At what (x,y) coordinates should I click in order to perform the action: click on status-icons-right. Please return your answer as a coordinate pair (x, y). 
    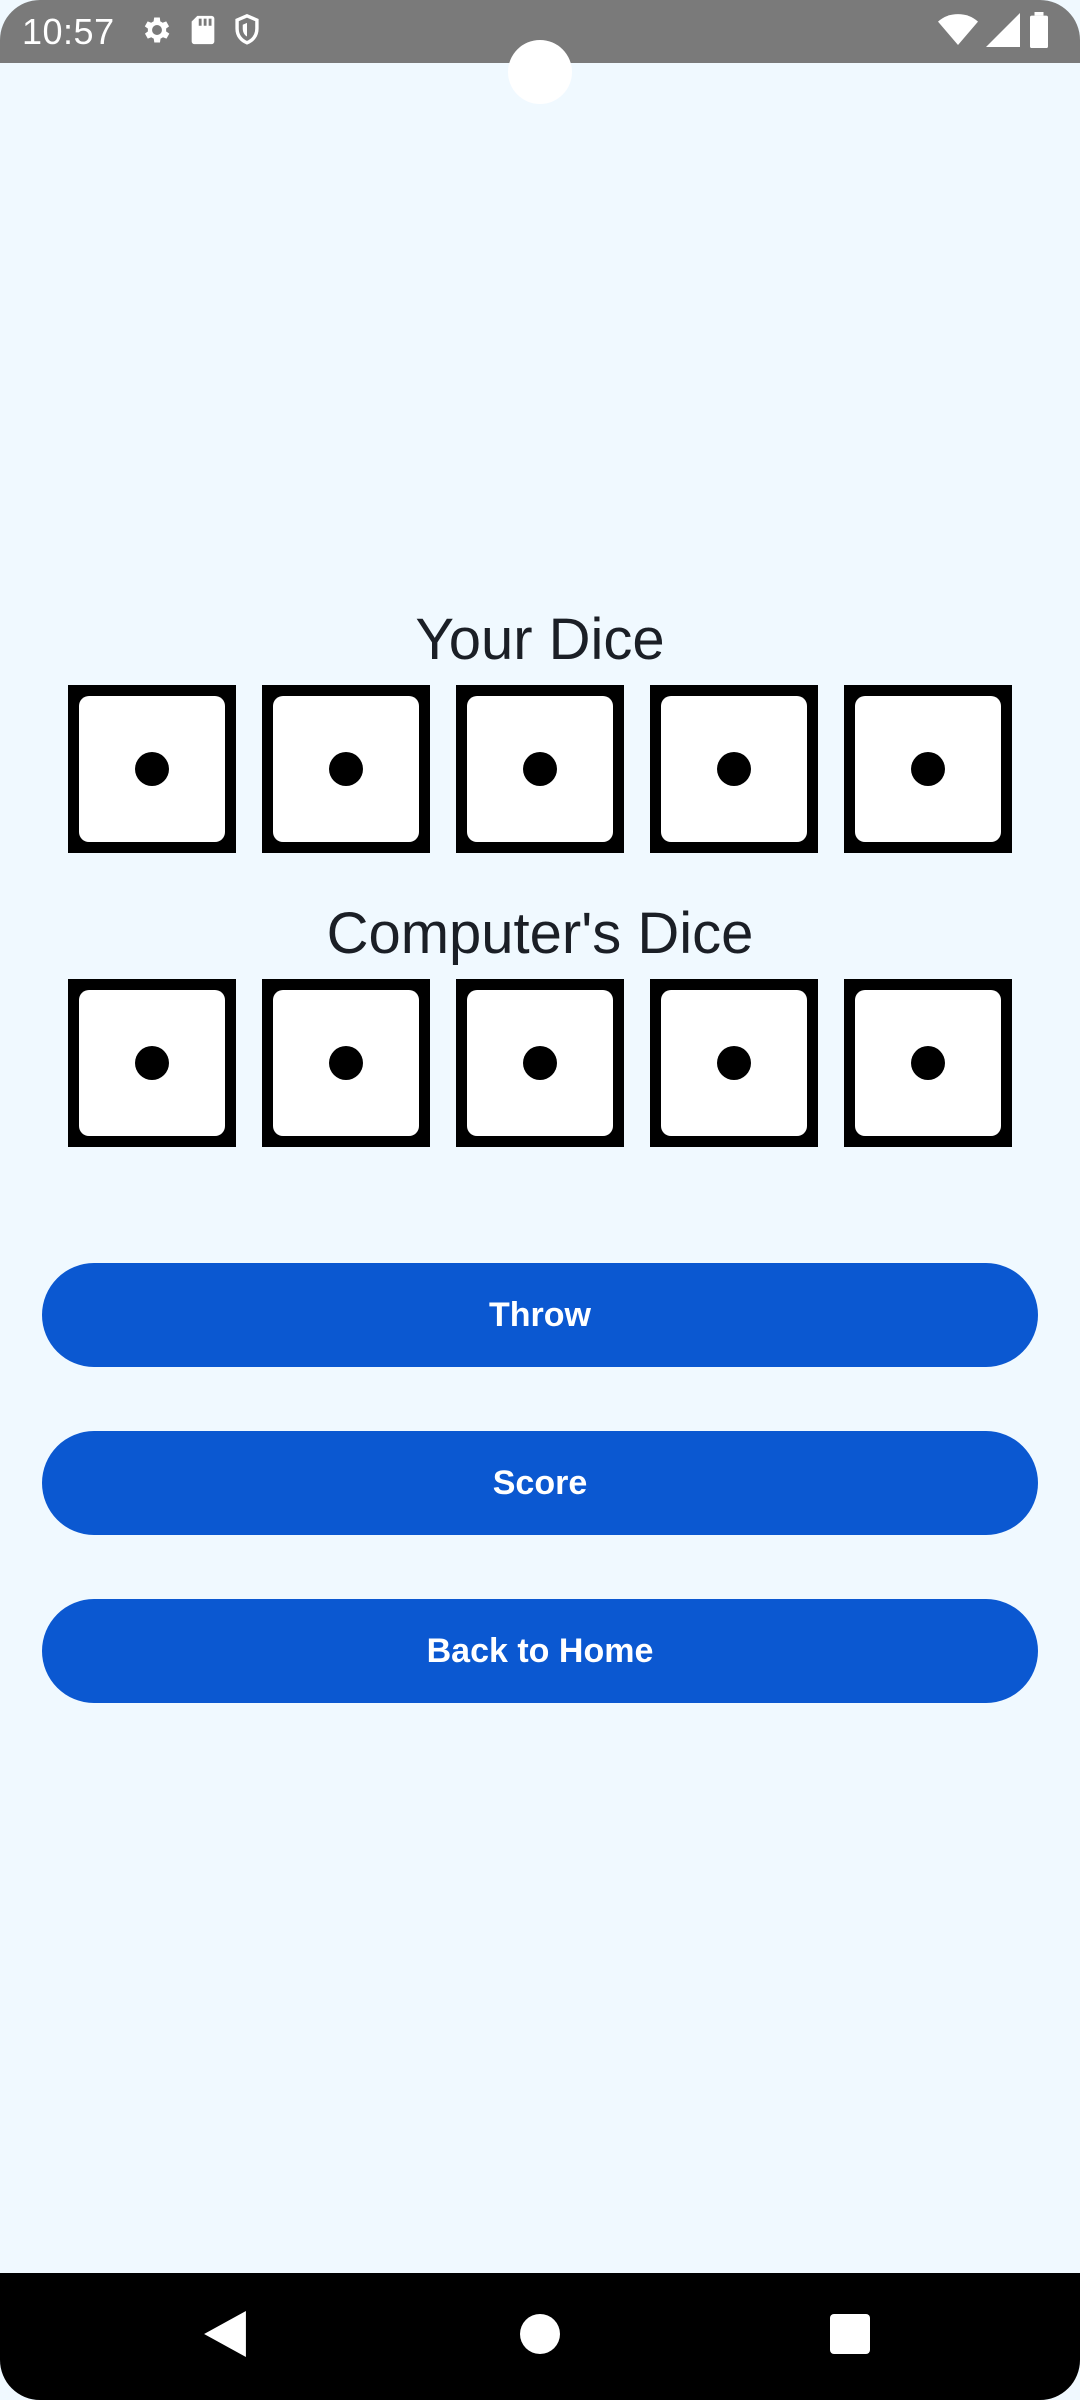
    Looking at the image, I should click on (994, 30).